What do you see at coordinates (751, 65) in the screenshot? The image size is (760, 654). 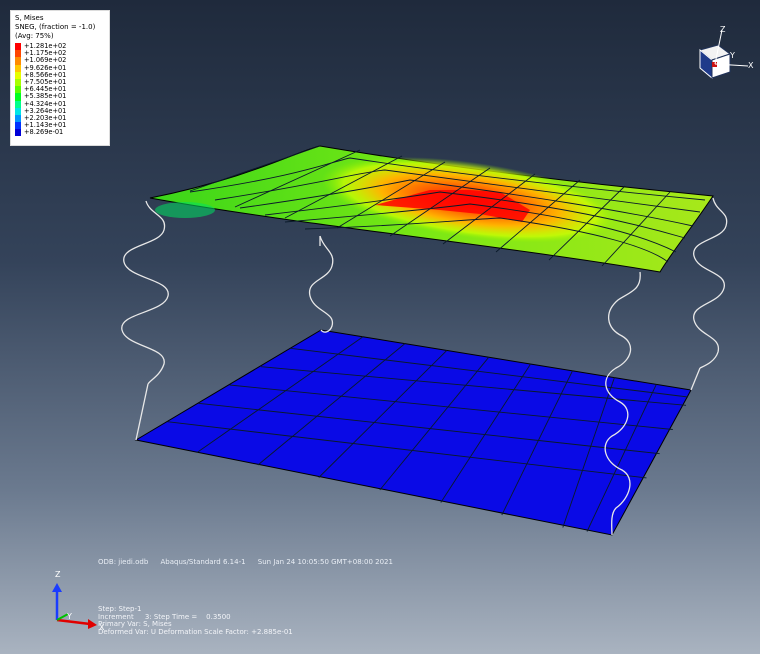 I see `svg-text: X` at bounding box center [751, 65].